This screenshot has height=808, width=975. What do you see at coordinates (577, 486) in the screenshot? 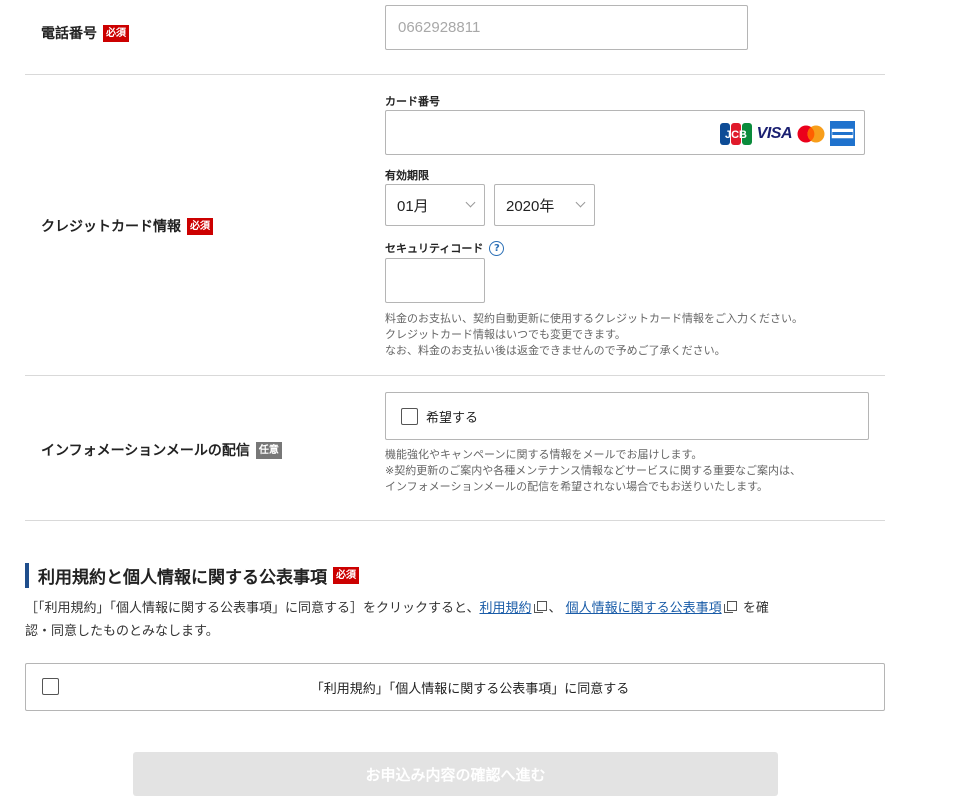
I see `note-line: インフォメーションメールの配信を希望されない場合でもお送りいたします。` at bounding box center [577, 486].